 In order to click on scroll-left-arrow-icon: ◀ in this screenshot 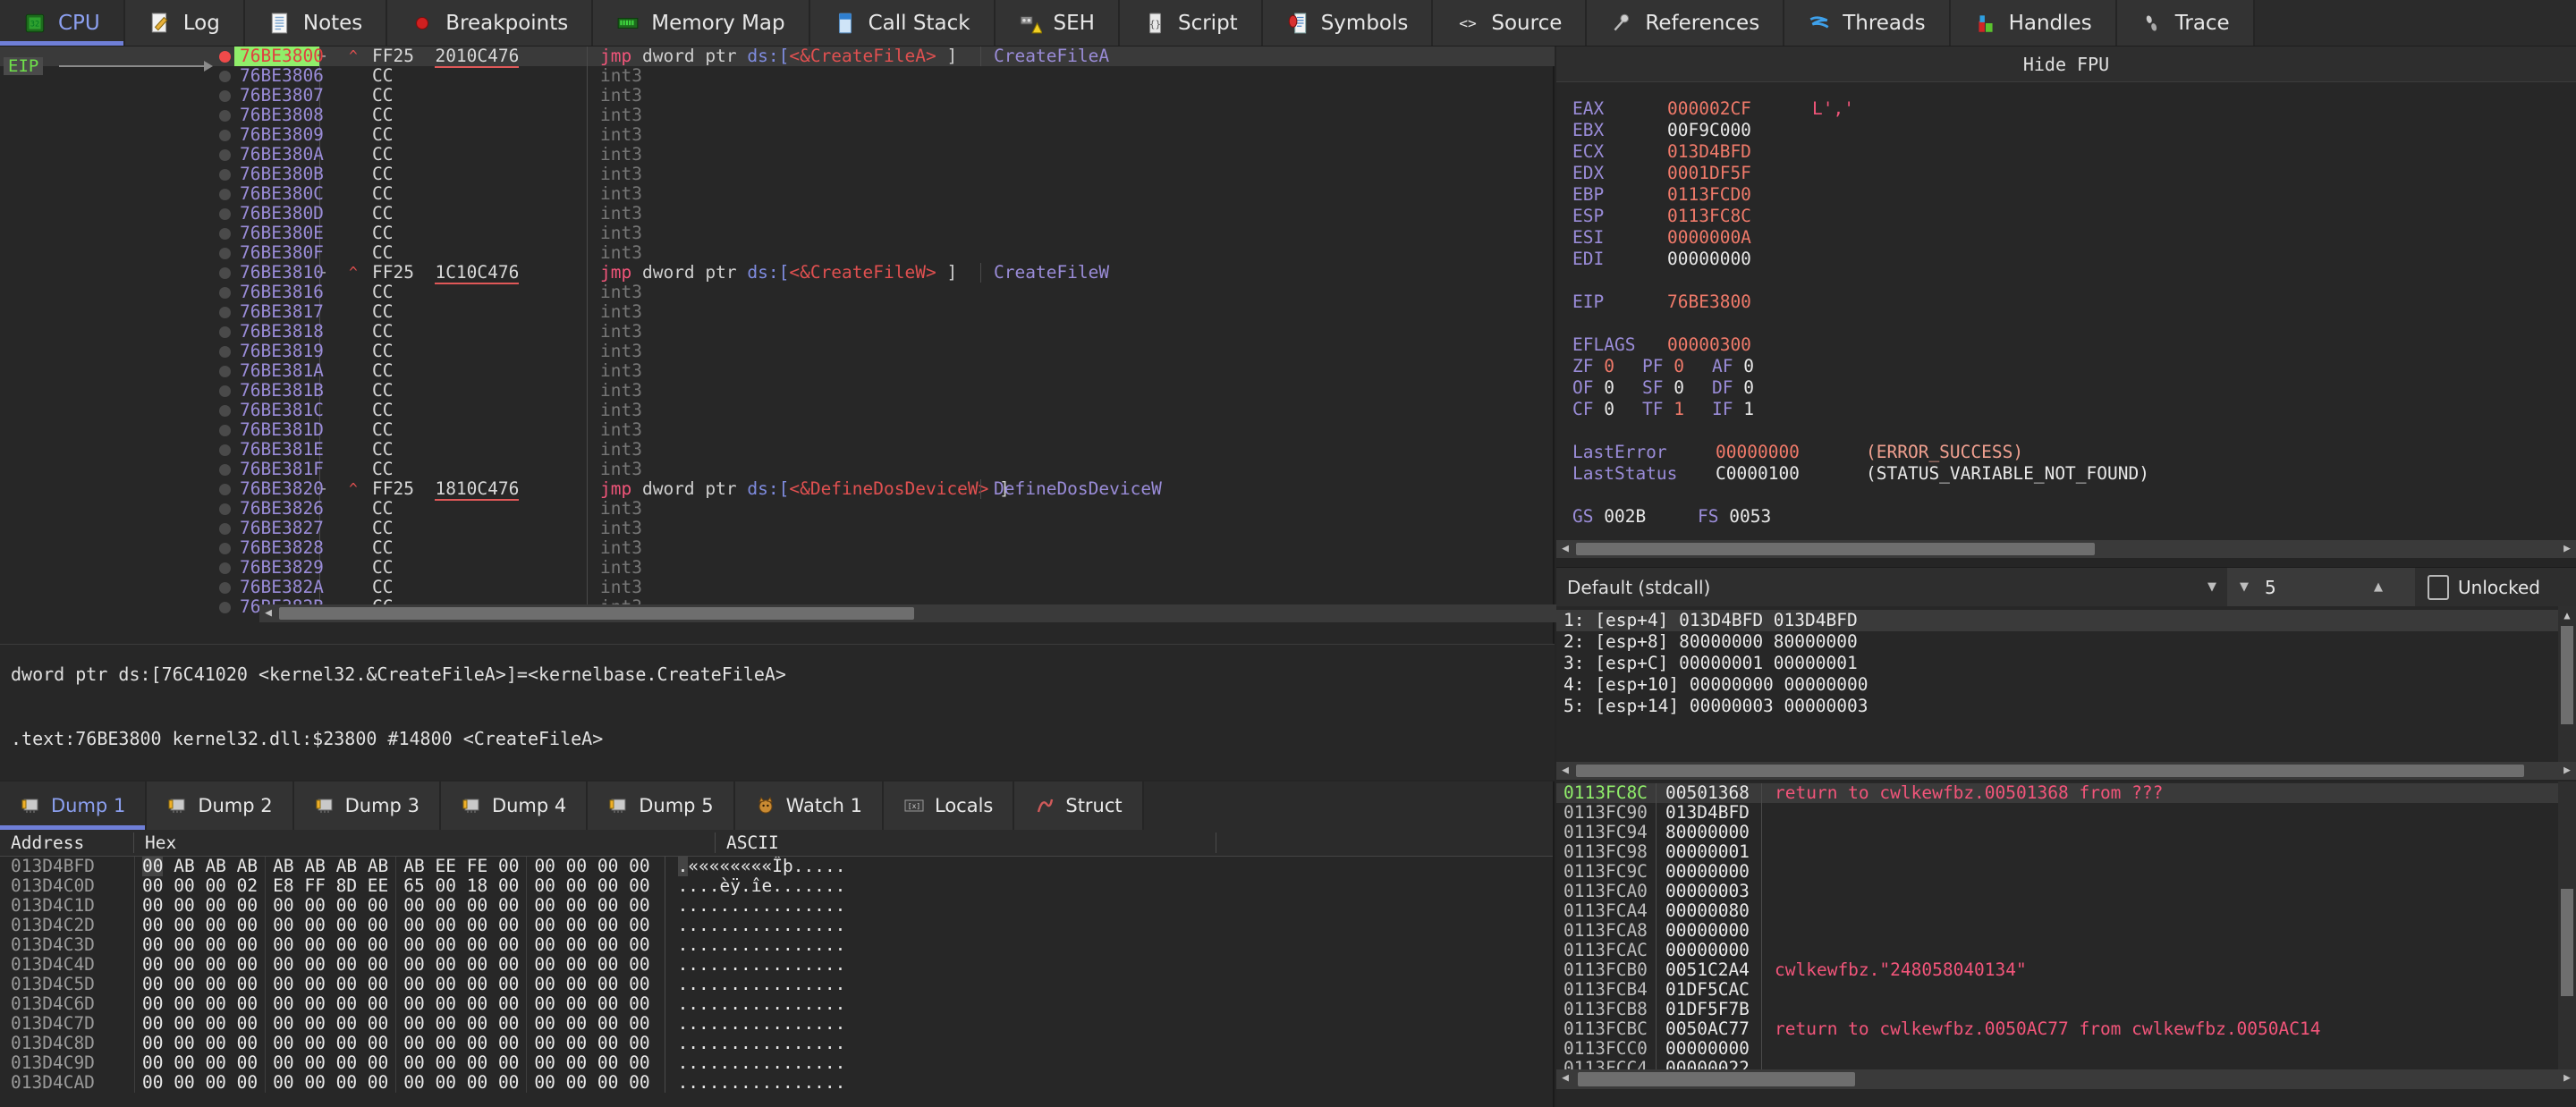, I will do `click(268, 613)`.